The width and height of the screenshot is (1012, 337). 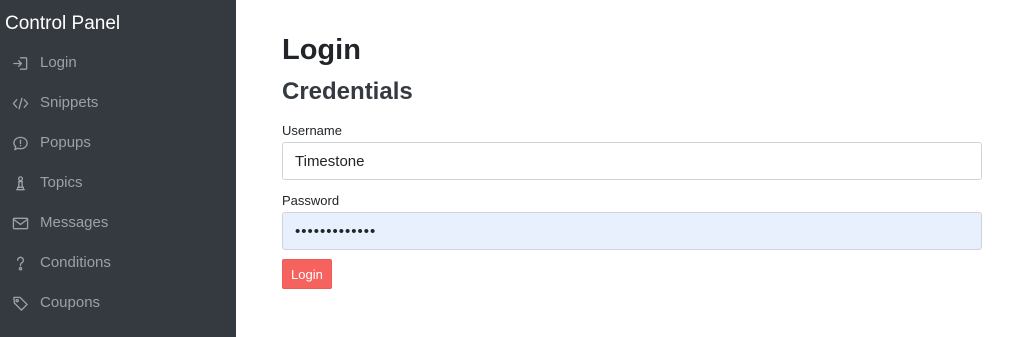 What do you see at coordinates (20, 223) in the screenshot?
I see `envelope-icon` at bounding box center [20, 223].